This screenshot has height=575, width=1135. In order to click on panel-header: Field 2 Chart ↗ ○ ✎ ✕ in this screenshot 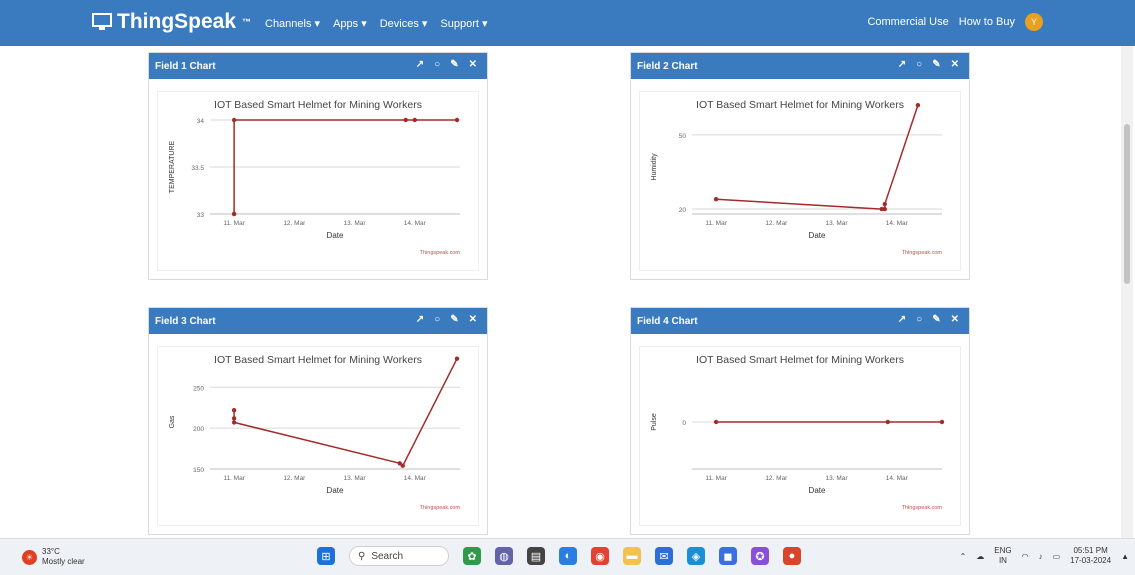, I will do `click(800, 66)`.